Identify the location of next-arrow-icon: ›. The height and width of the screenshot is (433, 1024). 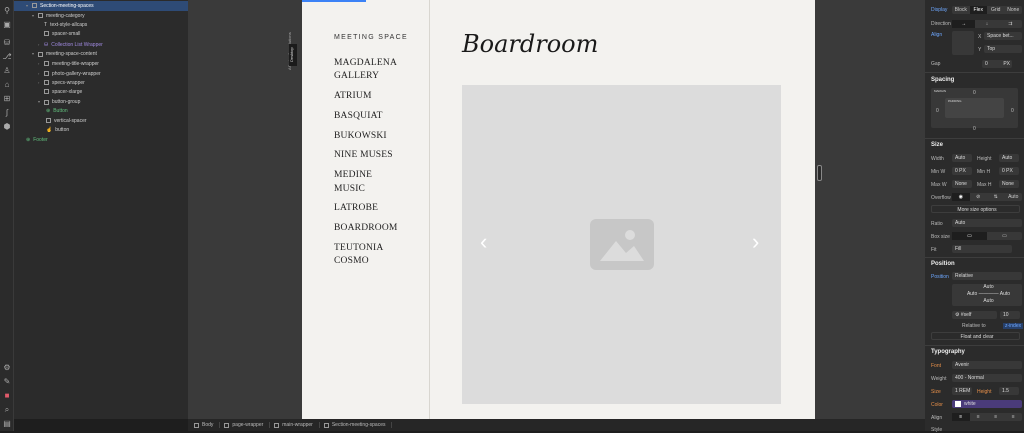
(755, 242).